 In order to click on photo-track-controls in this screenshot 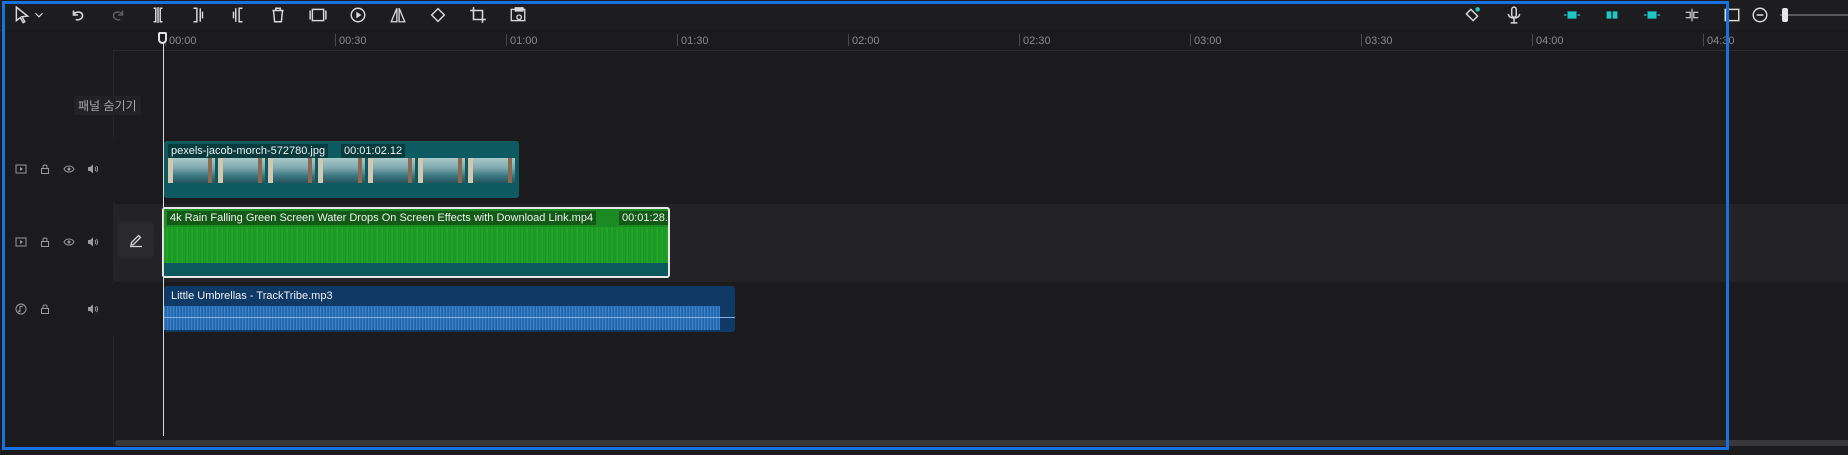, I will do `click(57, 169)`.